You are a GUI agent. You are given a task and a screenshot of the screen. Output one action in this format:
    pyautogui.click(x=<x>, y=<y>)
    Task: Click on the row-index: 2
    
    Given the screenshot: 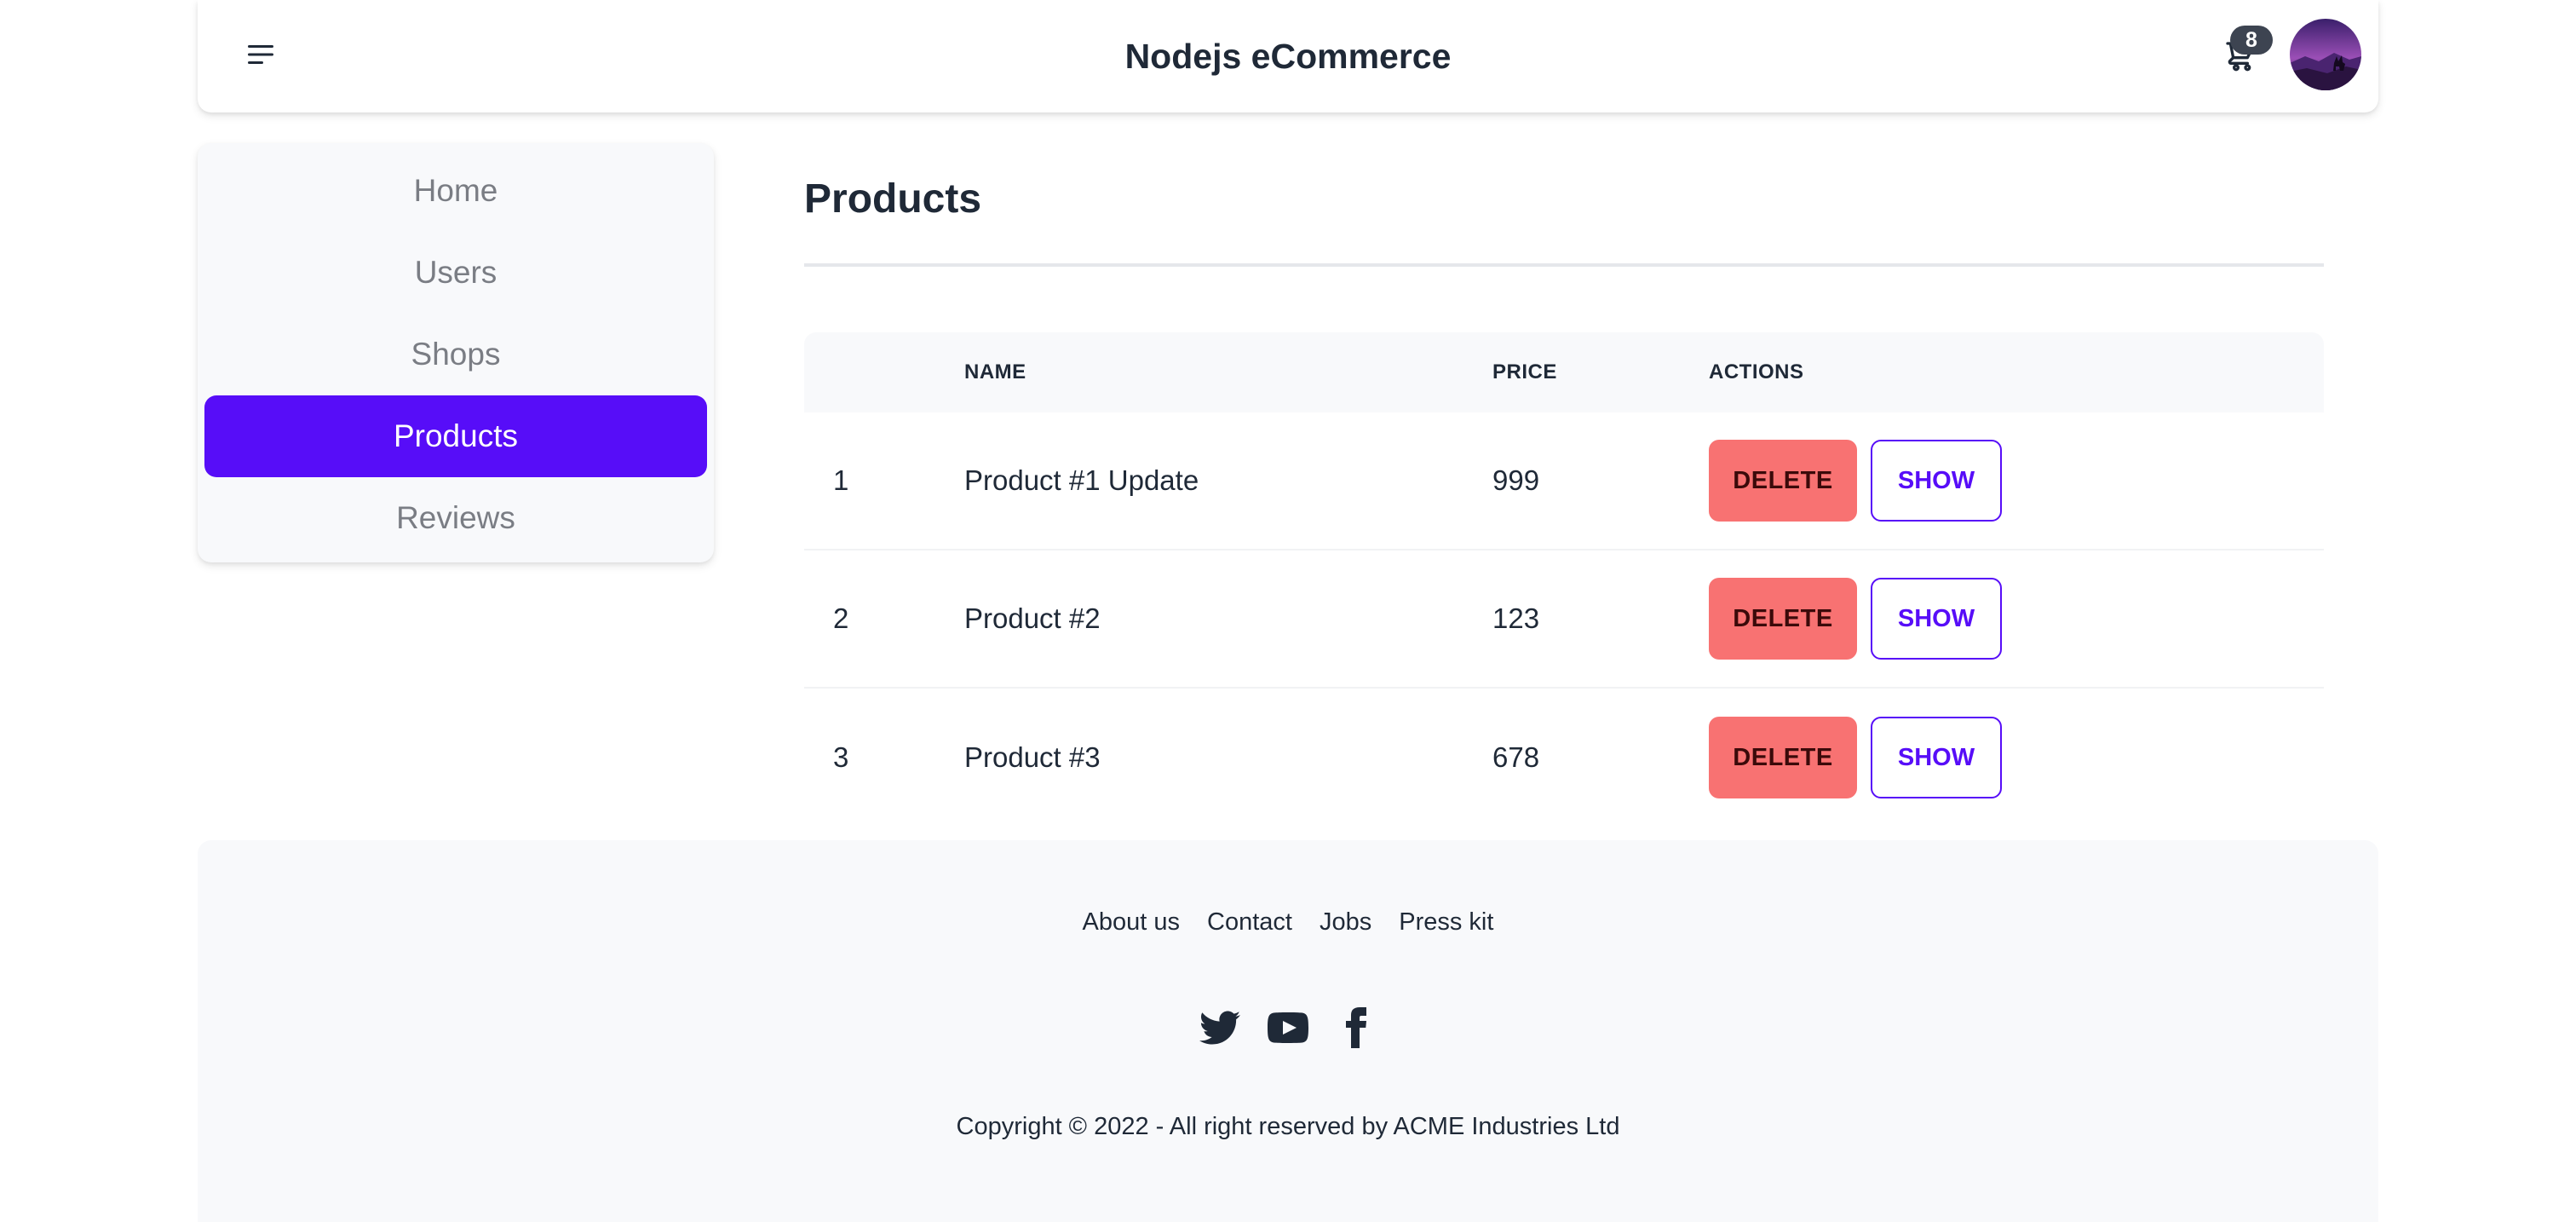 What is the action you would take?
    pyautogui.click(x=841, y=618)
    